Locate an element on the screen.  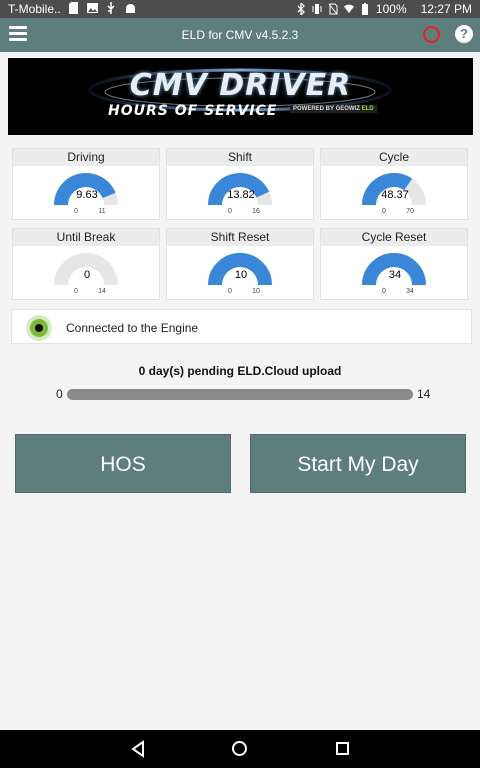
bluetooth-icon is located at coordinates (301, 9).